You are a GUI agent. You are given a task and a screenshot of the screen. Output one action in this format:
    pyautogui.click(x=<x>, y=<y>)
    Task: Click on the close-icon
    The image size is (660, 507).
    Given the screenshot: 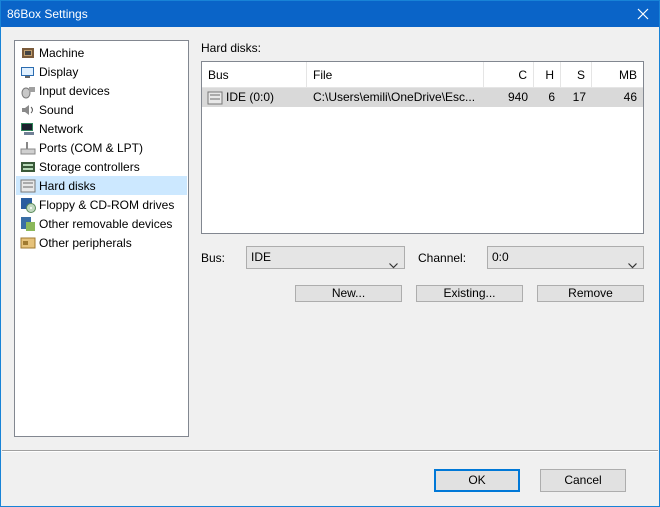 What is the action you would take?
    pyautogui.click(x=643, y=14)
    